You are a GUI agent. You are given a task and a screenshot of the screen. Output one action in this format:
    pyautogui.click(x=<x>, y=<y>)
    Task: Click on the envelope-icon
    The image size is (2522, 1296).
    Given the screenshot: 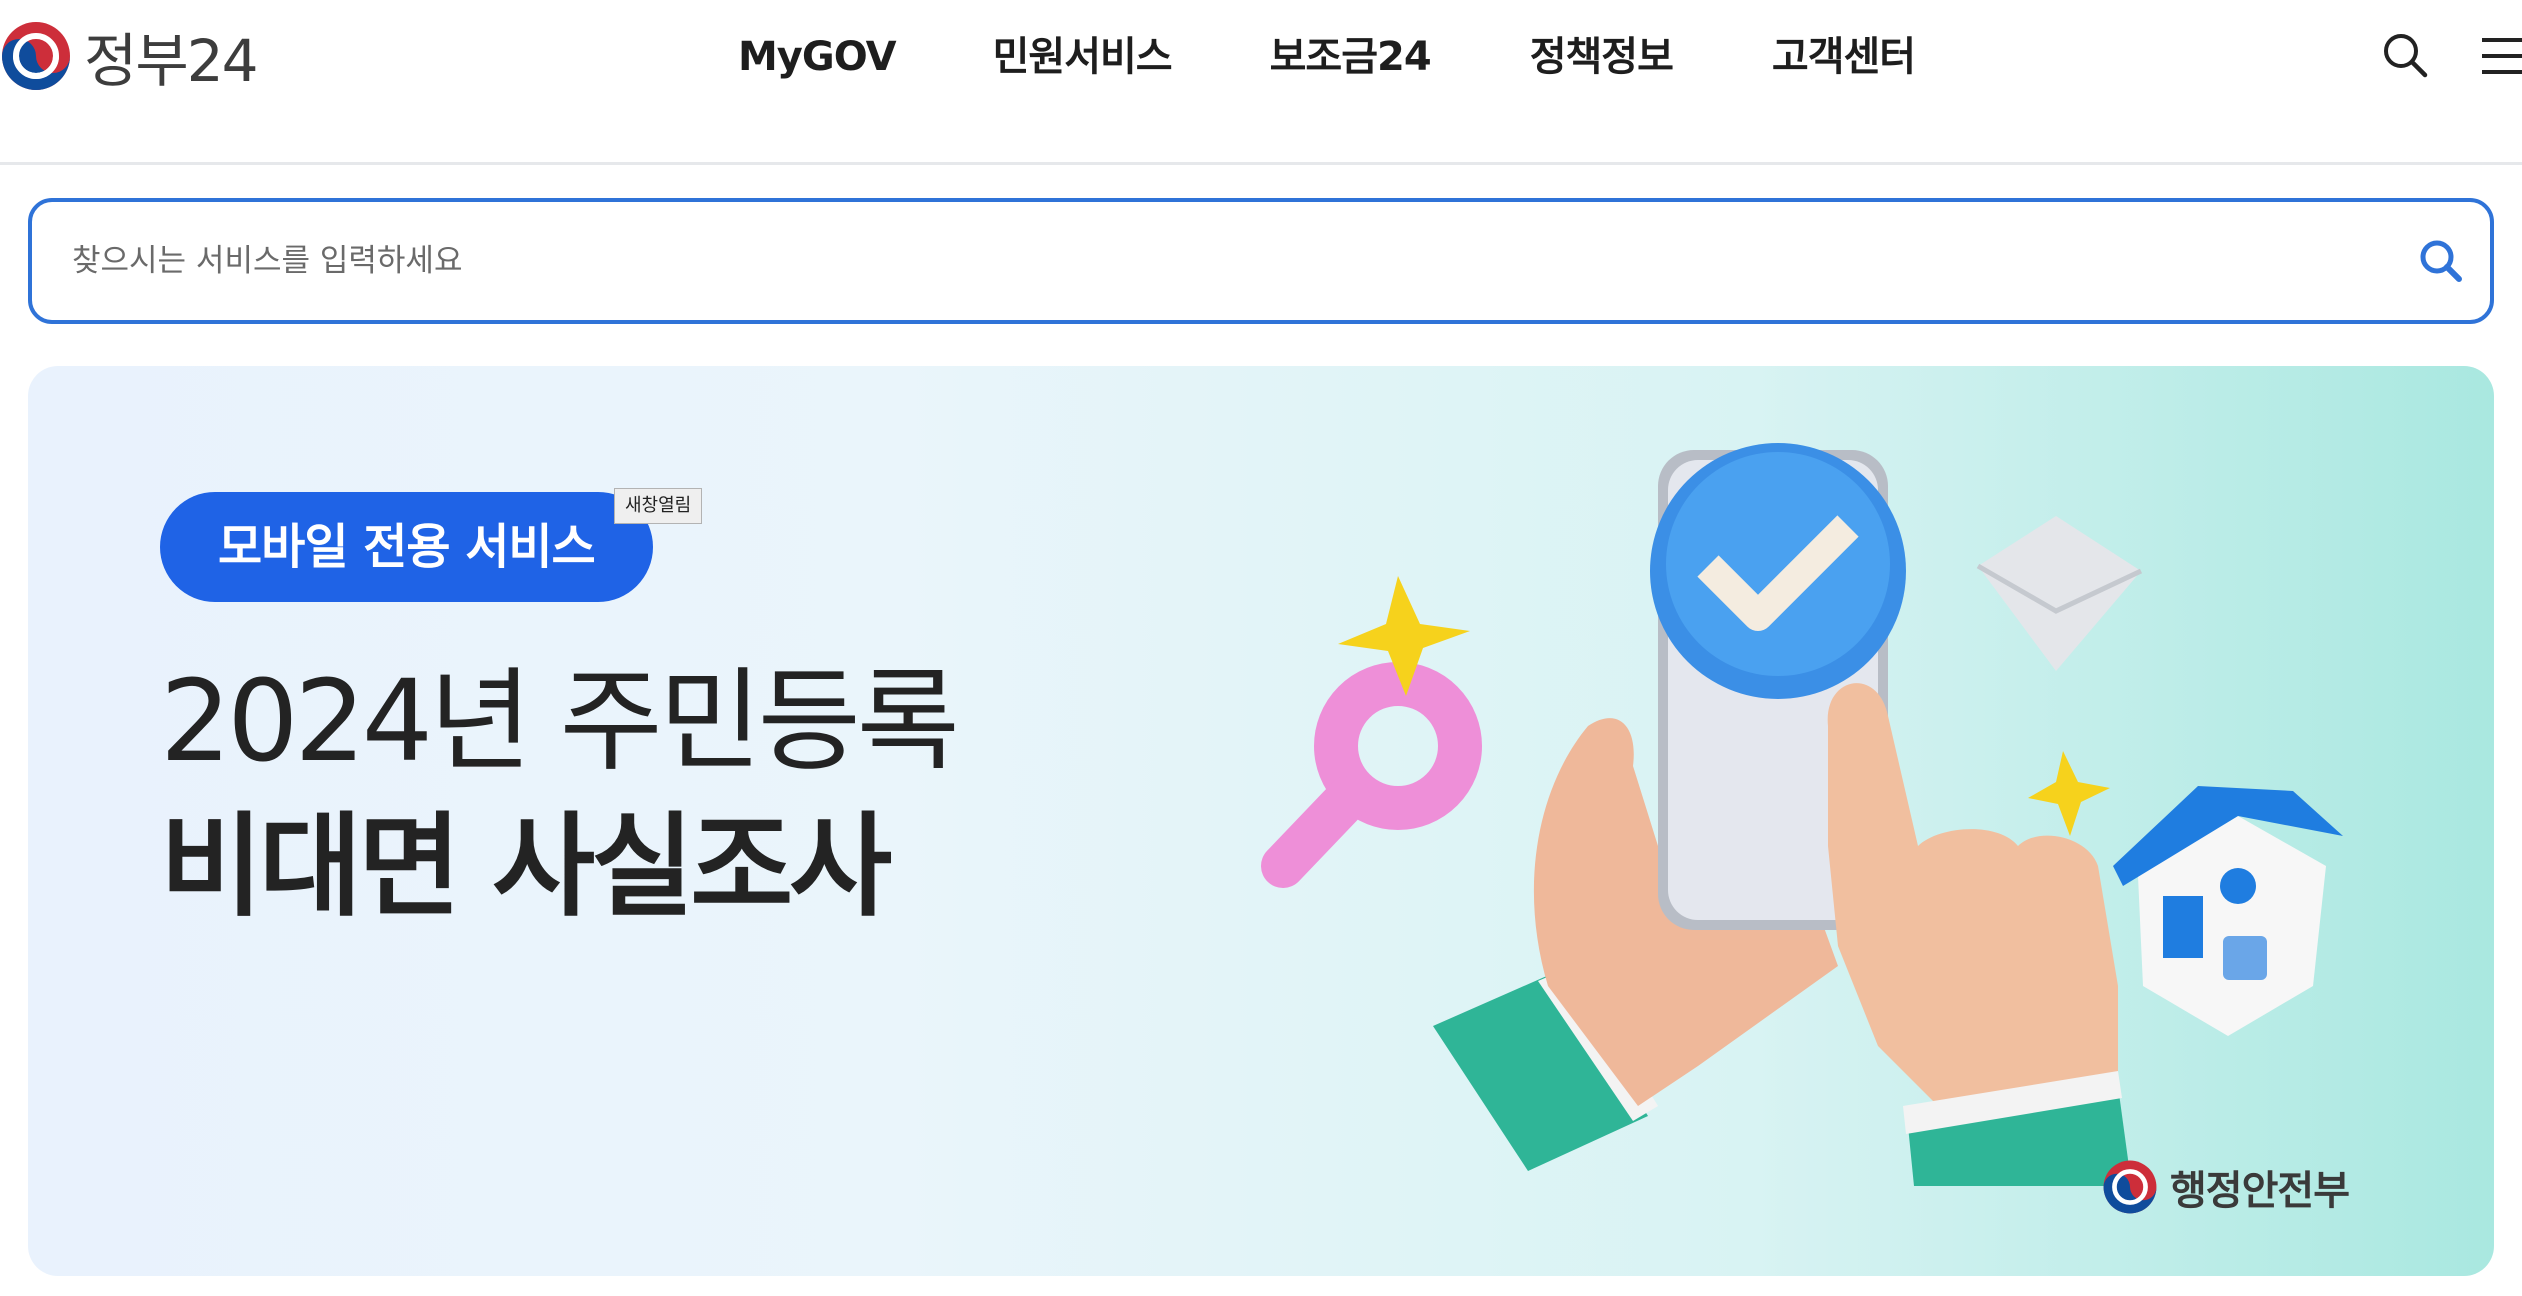 What is the action you would take?
    pyautogui.click(x=2059, y=593)
    